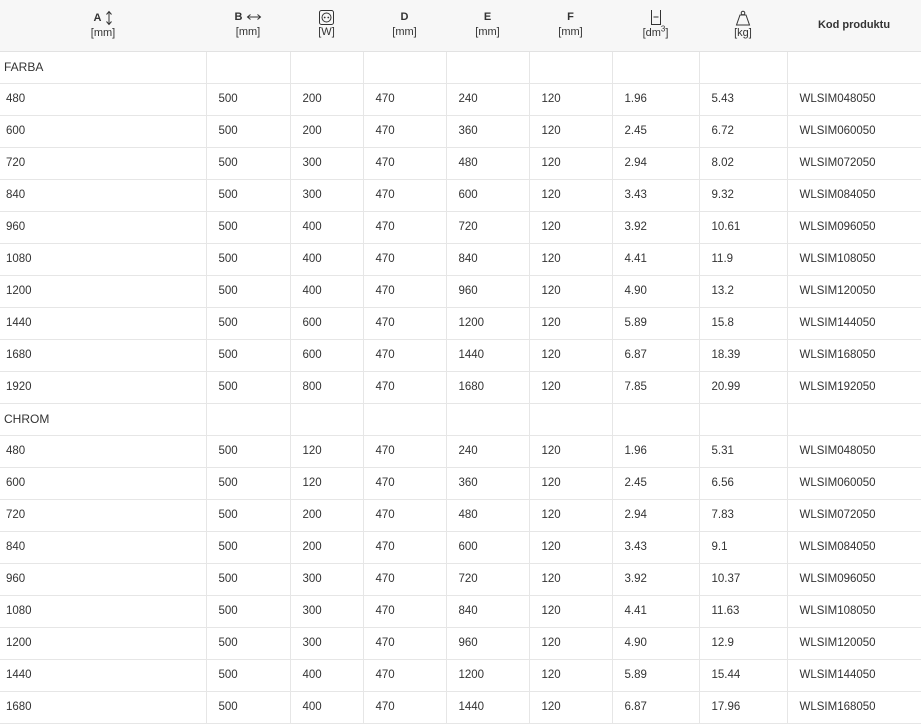  What do you see at coordinates (238, 17) in the screenshot?
I see `header-b-label: B` at bounding box center [238, 17].